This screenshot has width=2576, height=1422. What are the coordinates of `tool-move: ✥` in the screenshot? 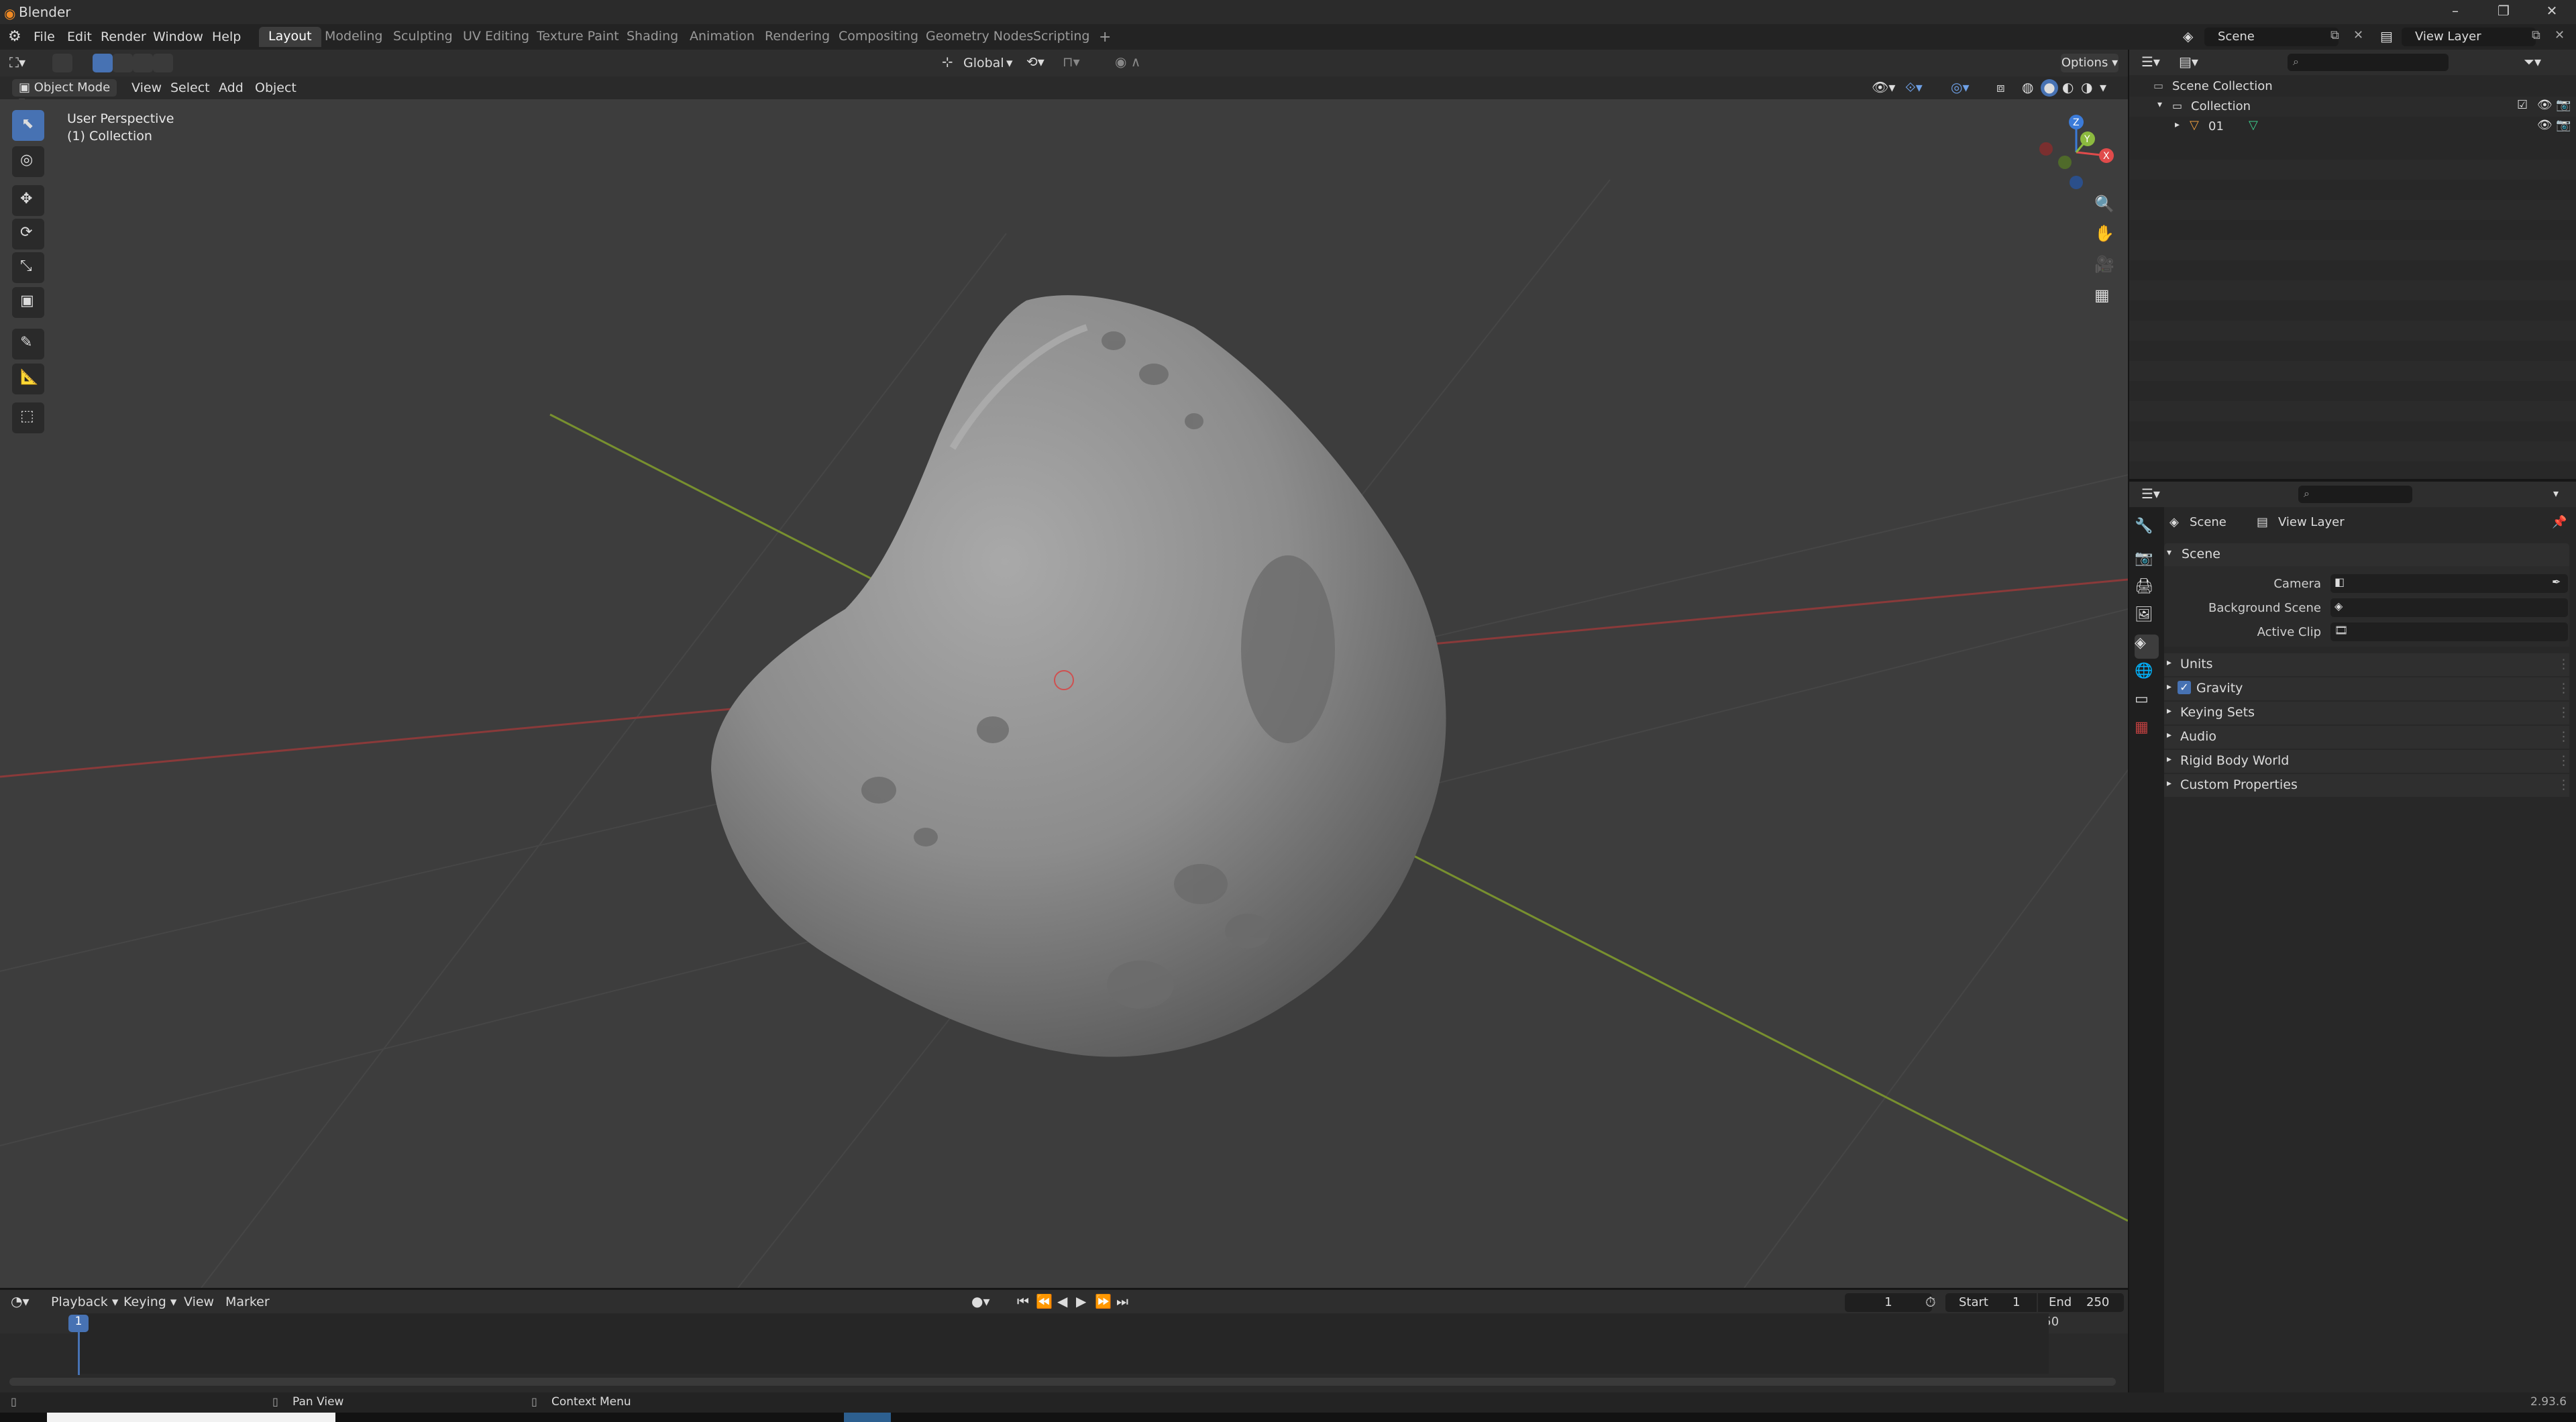 It's located at (28, 201).